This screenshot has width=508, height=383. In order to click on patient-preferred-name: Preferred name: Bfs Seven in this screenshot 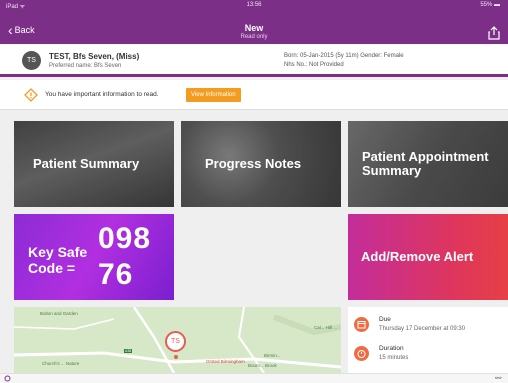, I will do `click(85, 66)`.